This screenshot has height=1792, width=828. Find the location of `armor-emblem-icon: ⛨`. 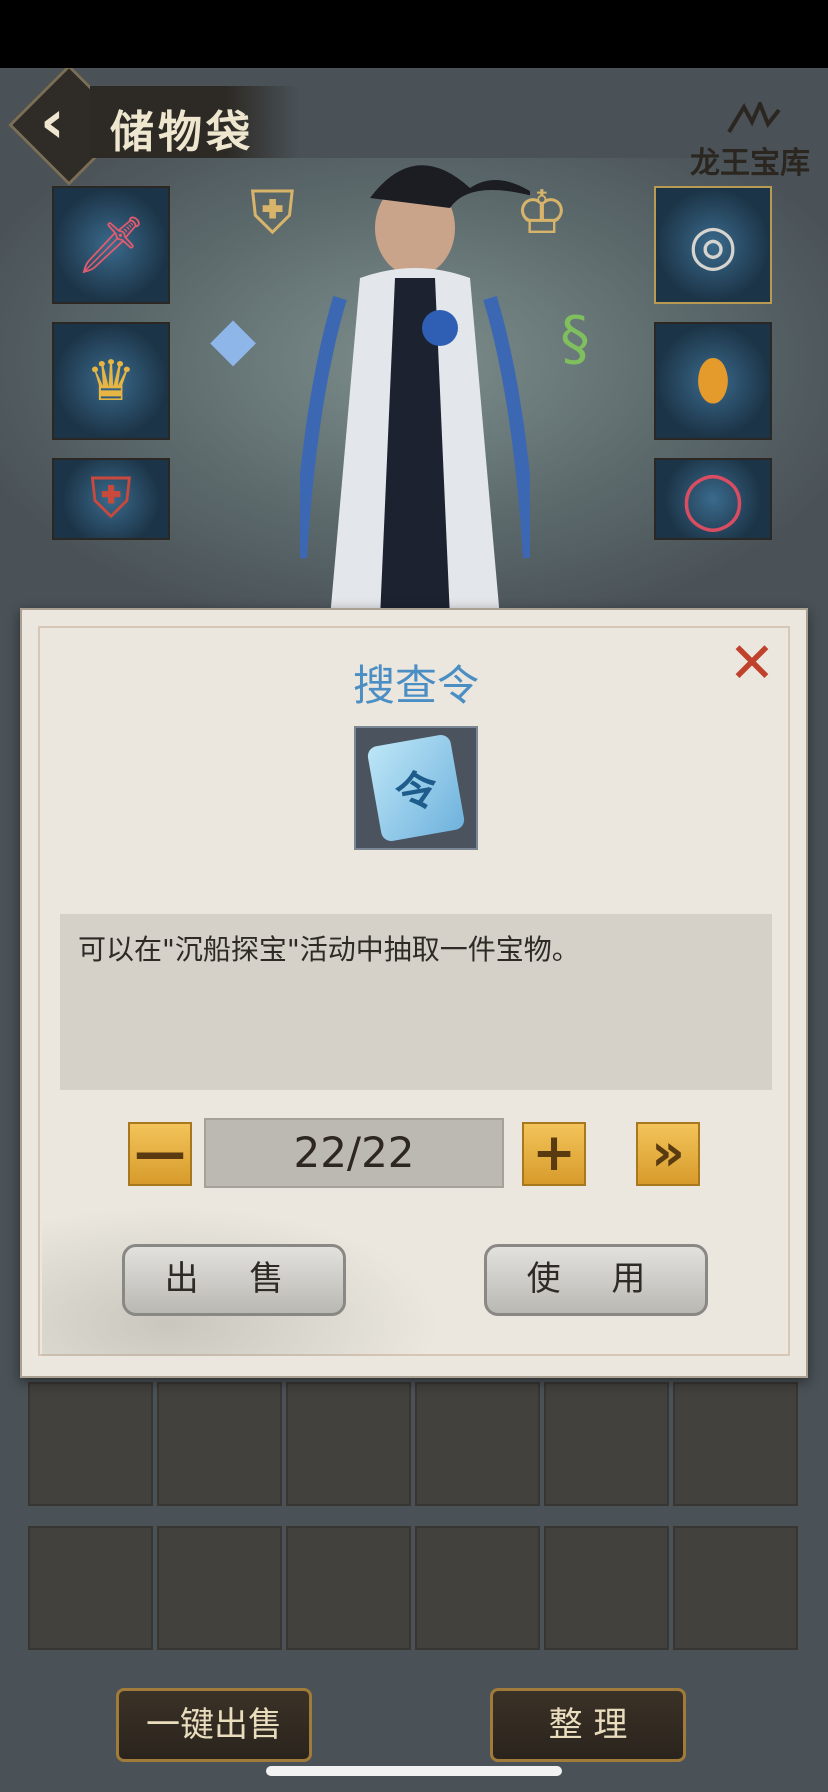

armor-emblem-icon: ⛨ is located at coordinates (272, 213).